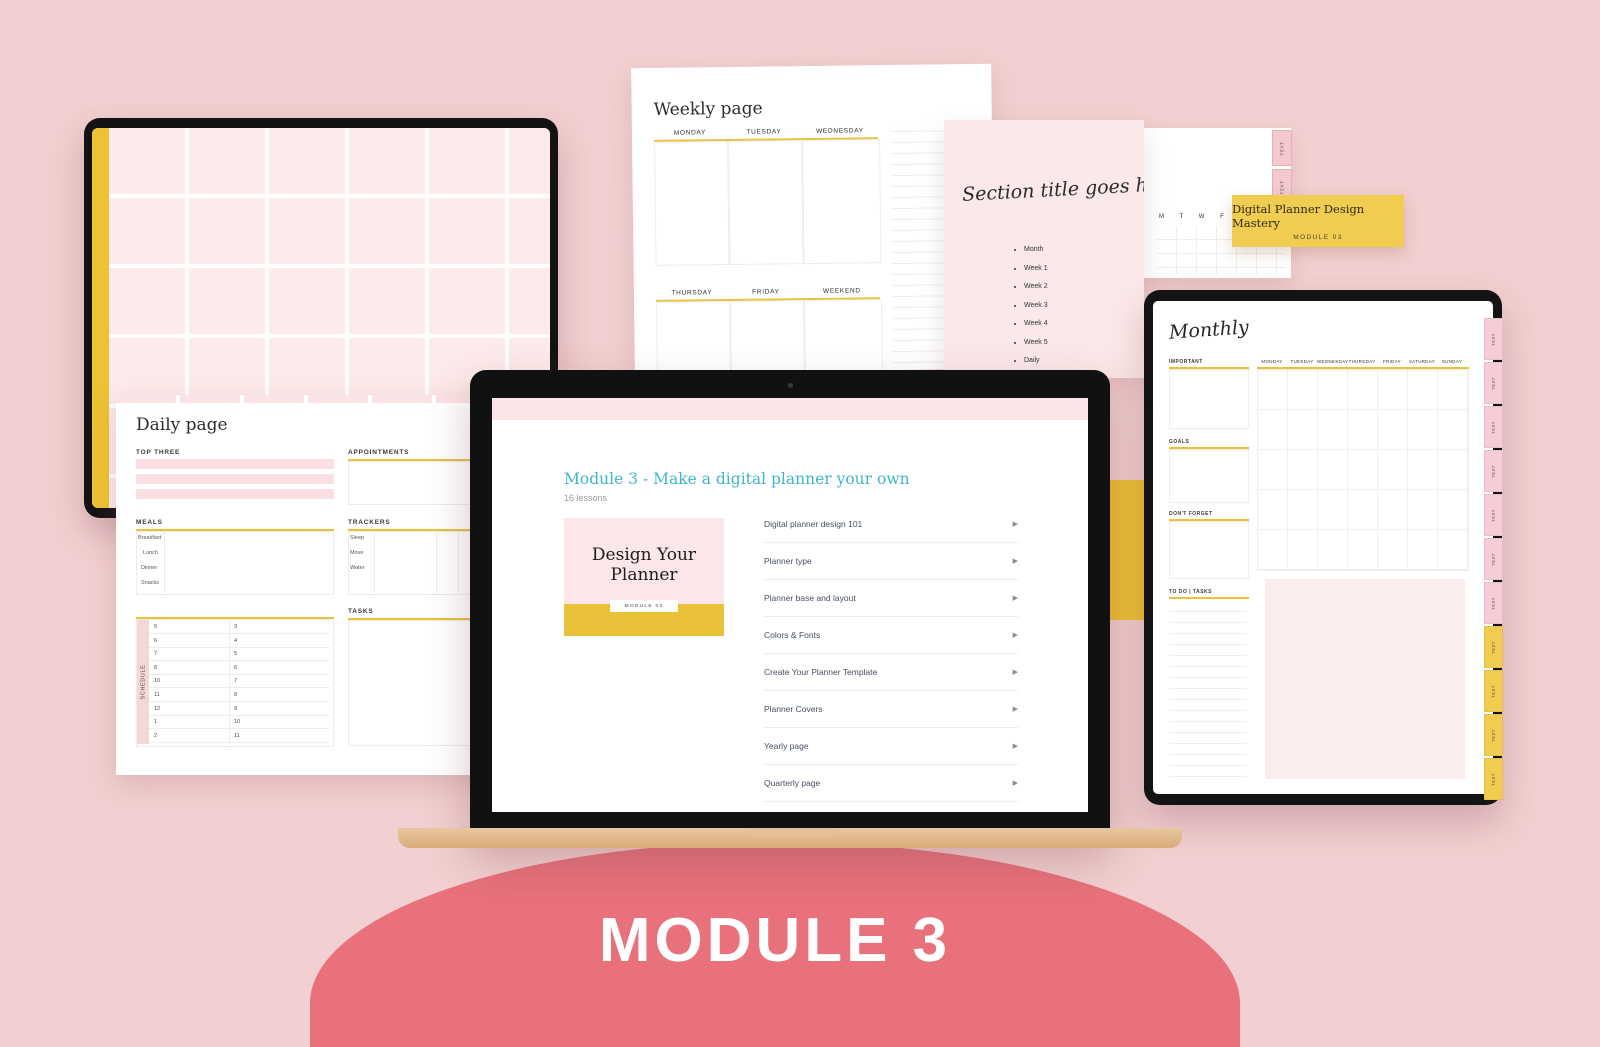  I want to click on schedule-hour: 7, so click(236, 681).